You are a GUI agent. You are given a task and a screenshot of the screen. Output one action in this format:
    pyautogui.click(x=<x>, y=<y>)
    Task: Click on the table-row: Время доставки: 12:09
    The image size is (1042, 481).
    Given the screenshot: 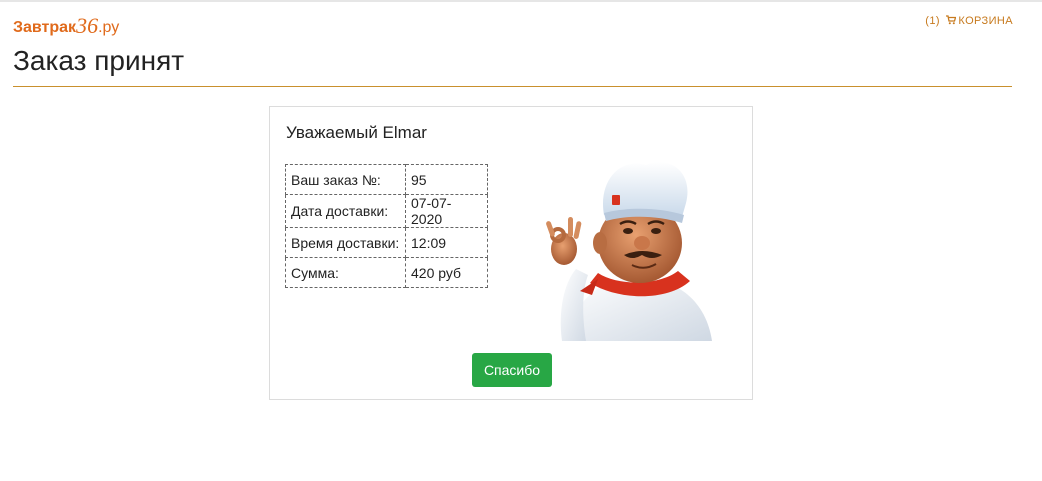 What is the action you would take?
    pyautogui.click(x=386, y=242)
    